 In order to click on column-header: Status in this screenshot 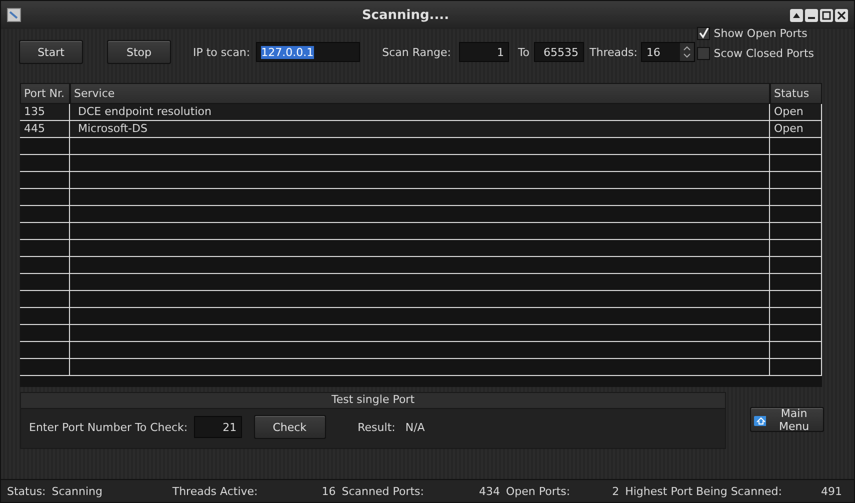, I will do `click(796, 93)`.